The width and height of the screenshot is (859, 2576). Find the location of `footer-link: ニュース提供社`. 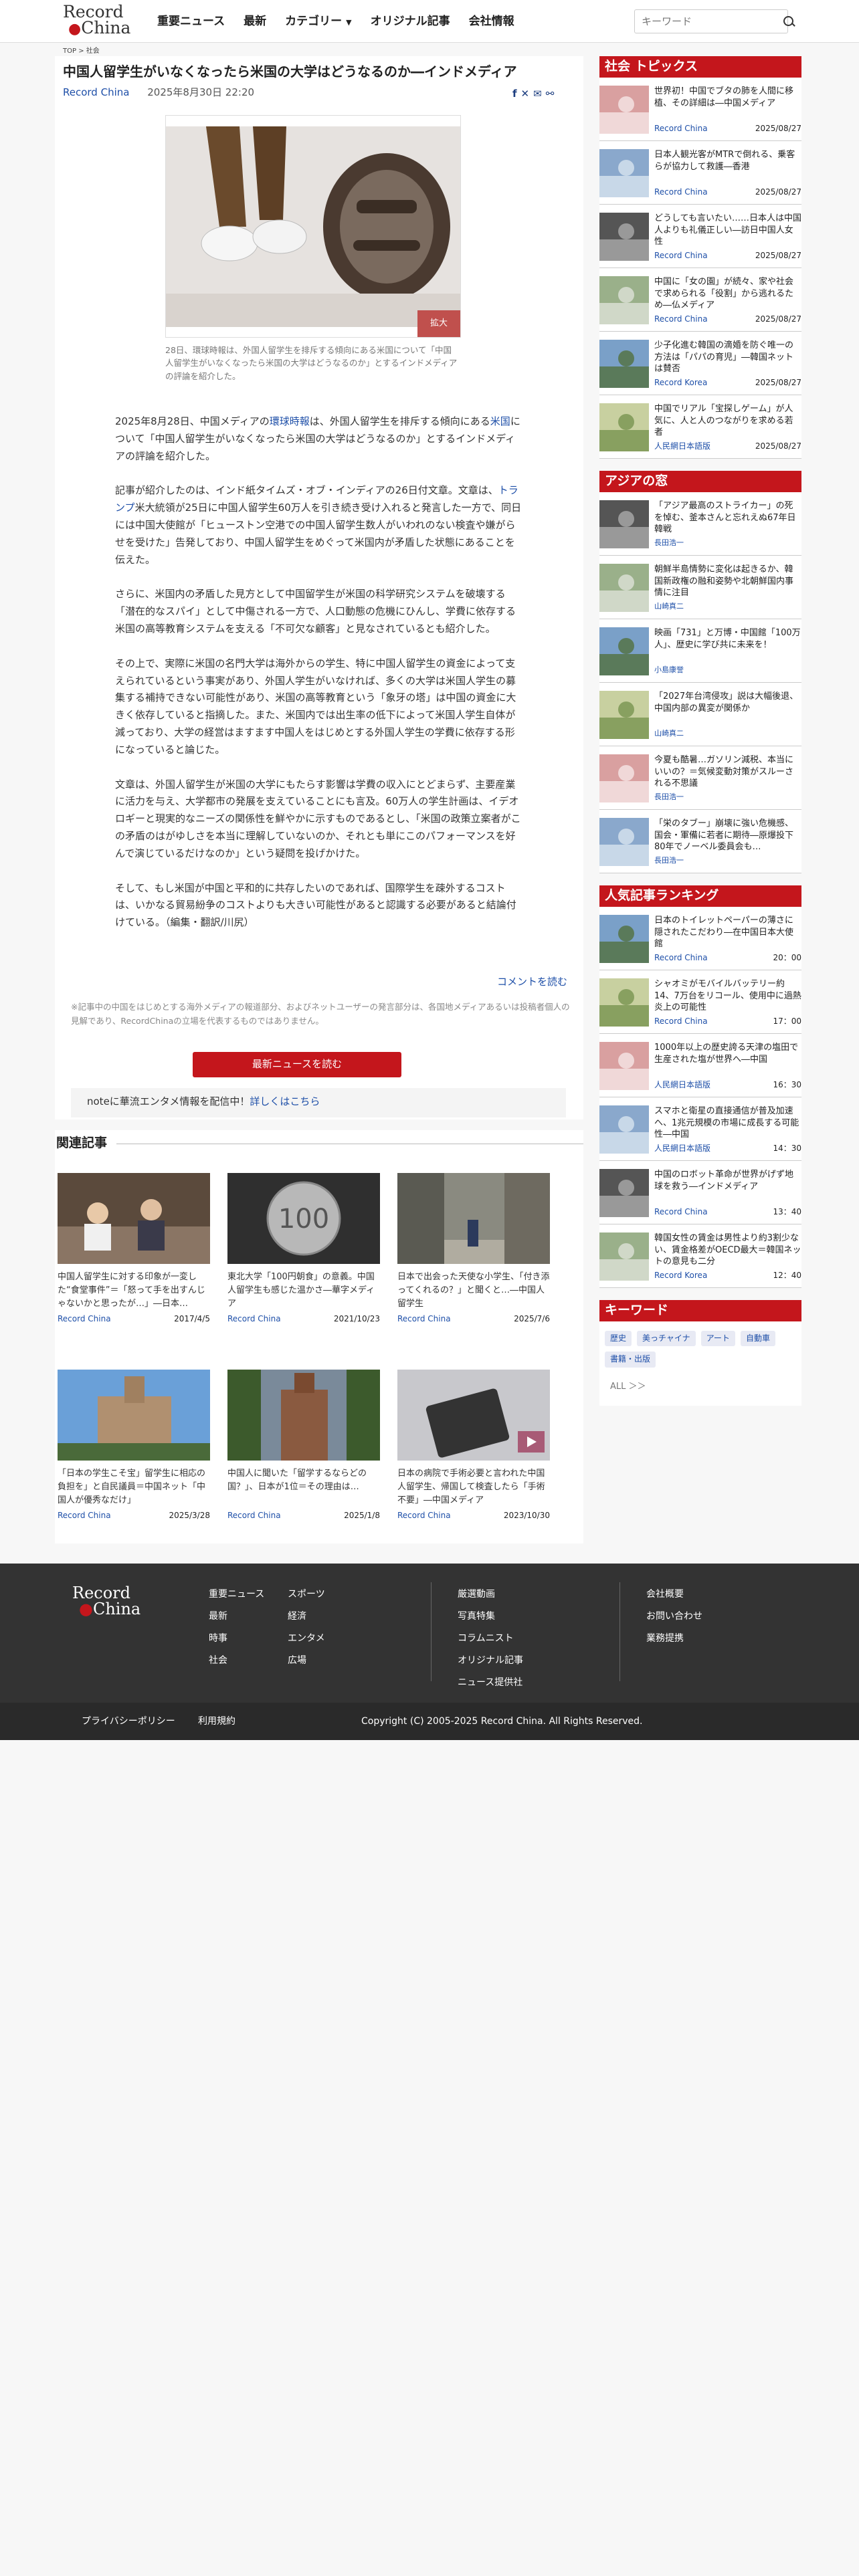

footer-link: ニュース提供社 is located at coordinates (491, 1683).